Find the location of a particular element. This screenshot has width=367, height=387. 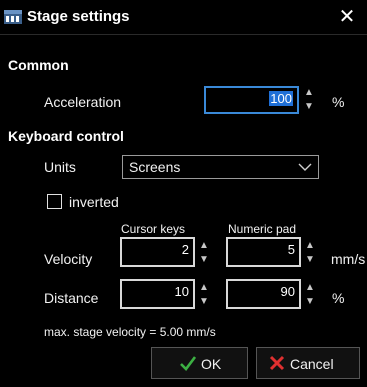

title-divider is located at coordinates (183, 34).